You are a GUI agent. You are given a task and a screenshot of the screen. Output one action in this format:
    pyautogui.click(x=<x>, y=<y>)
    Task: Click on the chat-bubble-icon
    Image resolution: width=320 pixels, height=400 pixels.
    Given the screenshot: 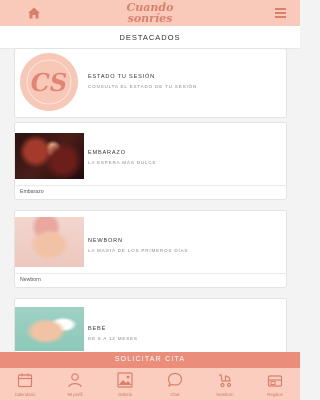 What is the action you would take?
    pyautogui.click(x=175, y=380)
    